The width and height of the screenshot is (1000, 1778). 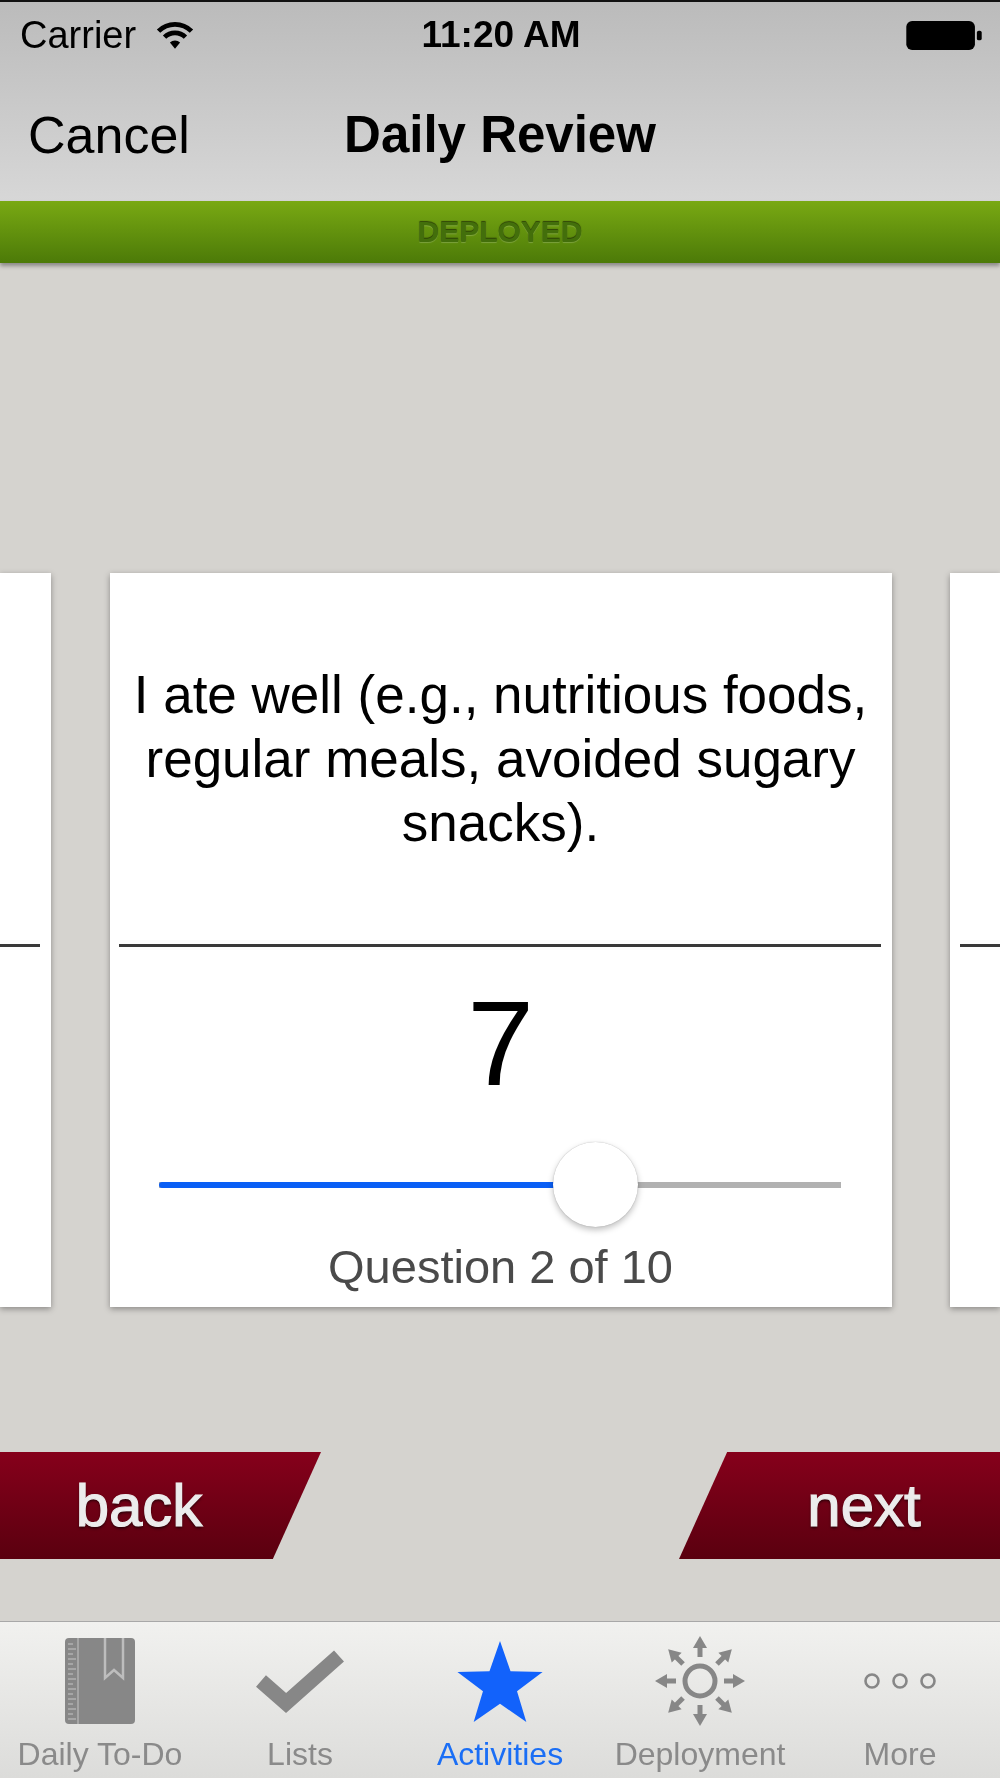 I want to click on sun-arrows-icon, so click(x=700, y=1681).